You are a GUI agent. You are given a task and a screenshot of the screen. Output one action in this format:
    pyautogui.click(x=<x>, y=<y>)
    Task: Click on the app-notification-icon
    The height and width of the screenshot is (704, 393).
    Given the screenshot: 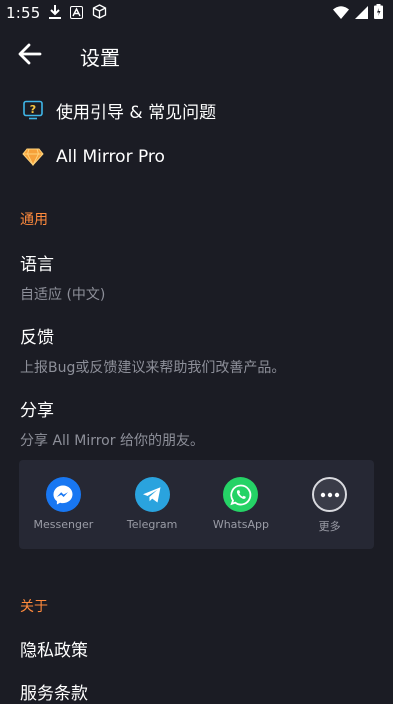 What is the action you would take?
    pyautogui.click(x=77, y=13)
    